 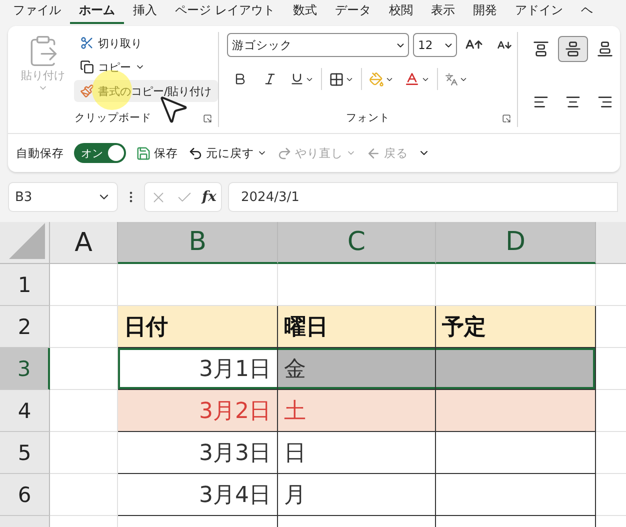 I want to click on ribbon-tab: 挿入, so click(x=145, y=12).